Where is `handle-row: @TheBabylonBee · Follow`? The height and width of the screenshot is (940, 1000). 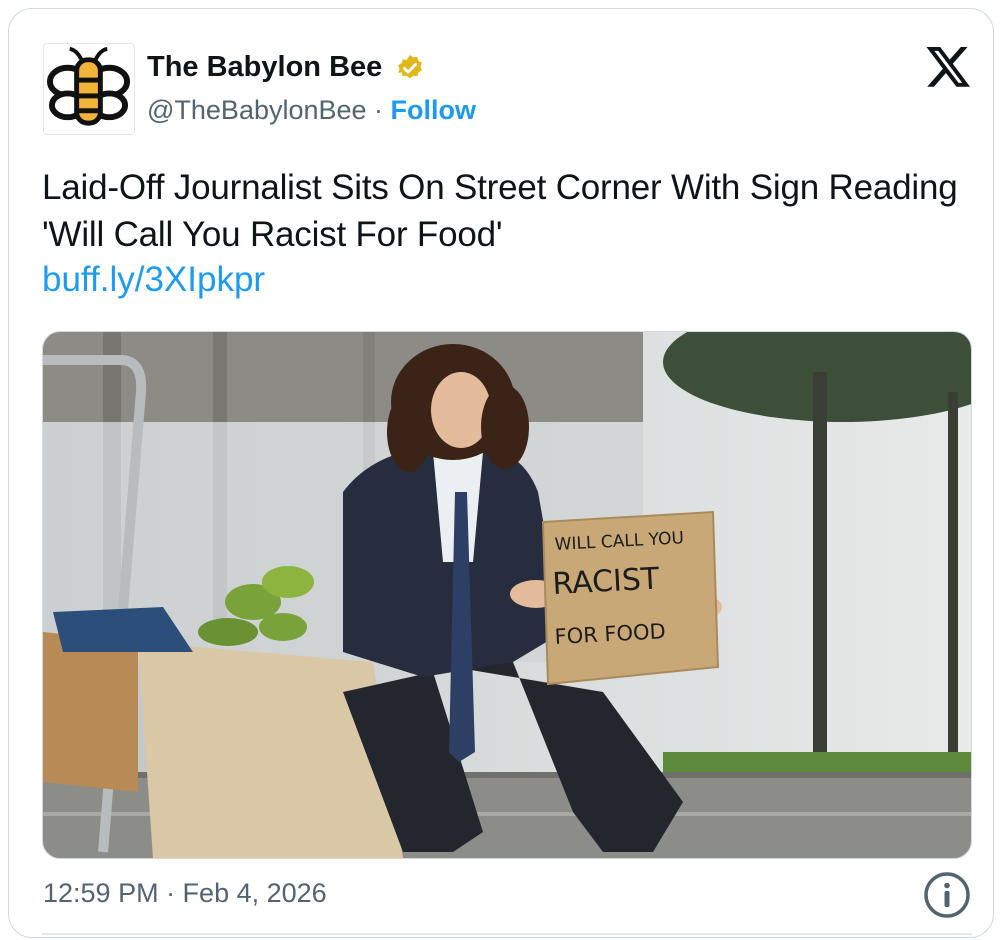
handle-row: @TheBabylonBee · Follow is located at coordinates (311, 110).